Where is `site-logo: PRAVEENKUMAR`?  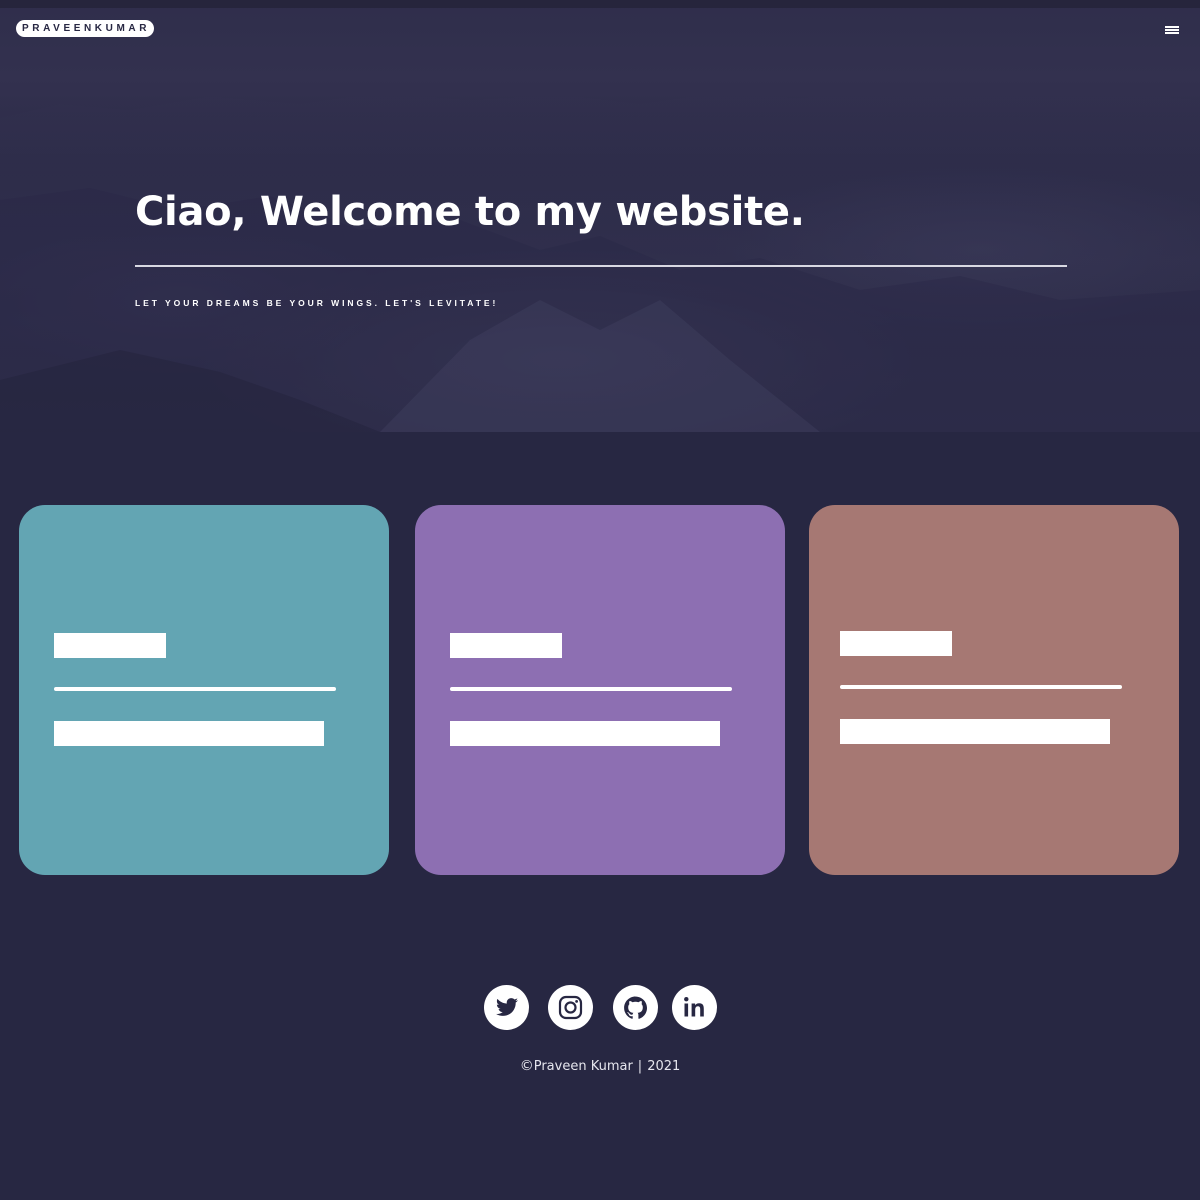 site-logo: PRAVEENKUMAR is located at coordinates (85, 28).